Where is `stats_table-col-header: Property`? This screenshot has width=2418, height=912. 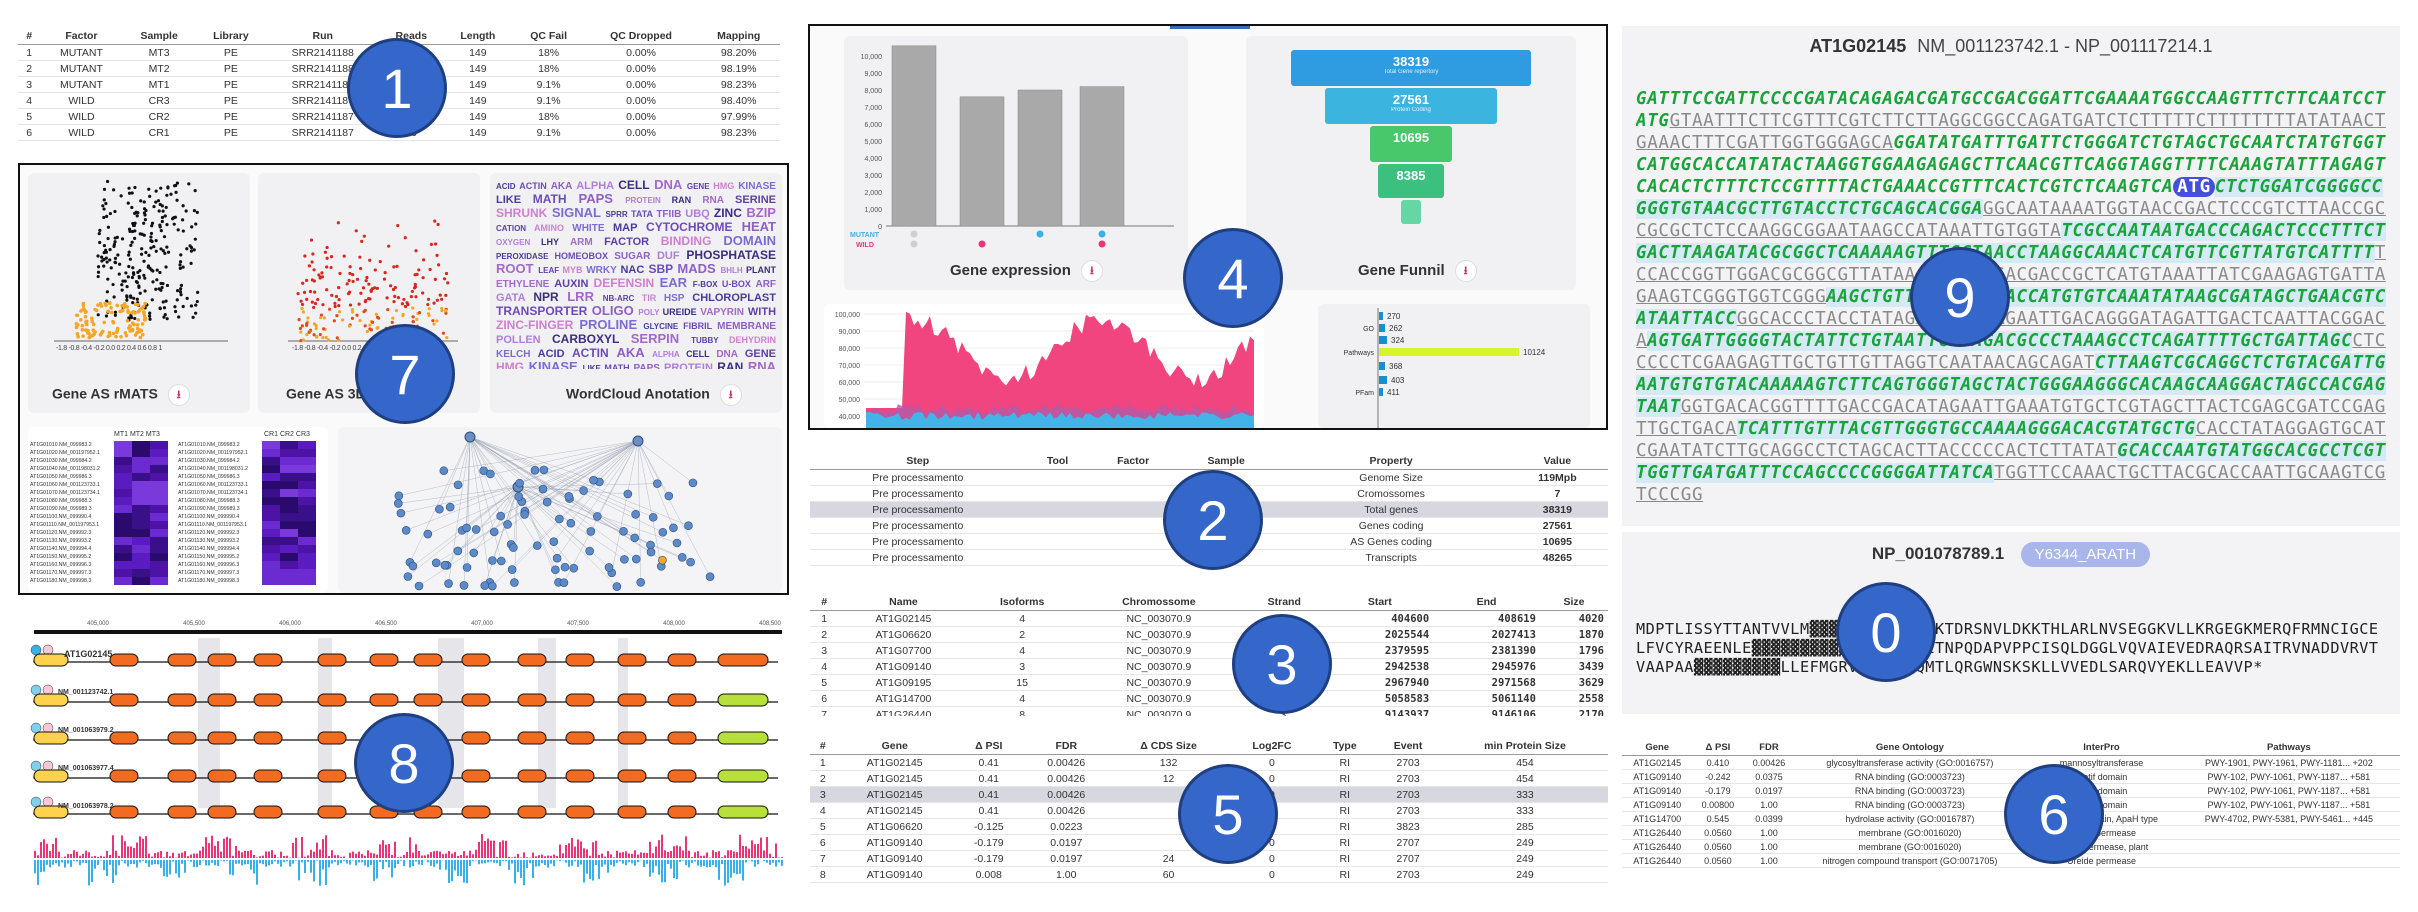 stats_table-col-header: Property is located at coordinates (1391, 461).